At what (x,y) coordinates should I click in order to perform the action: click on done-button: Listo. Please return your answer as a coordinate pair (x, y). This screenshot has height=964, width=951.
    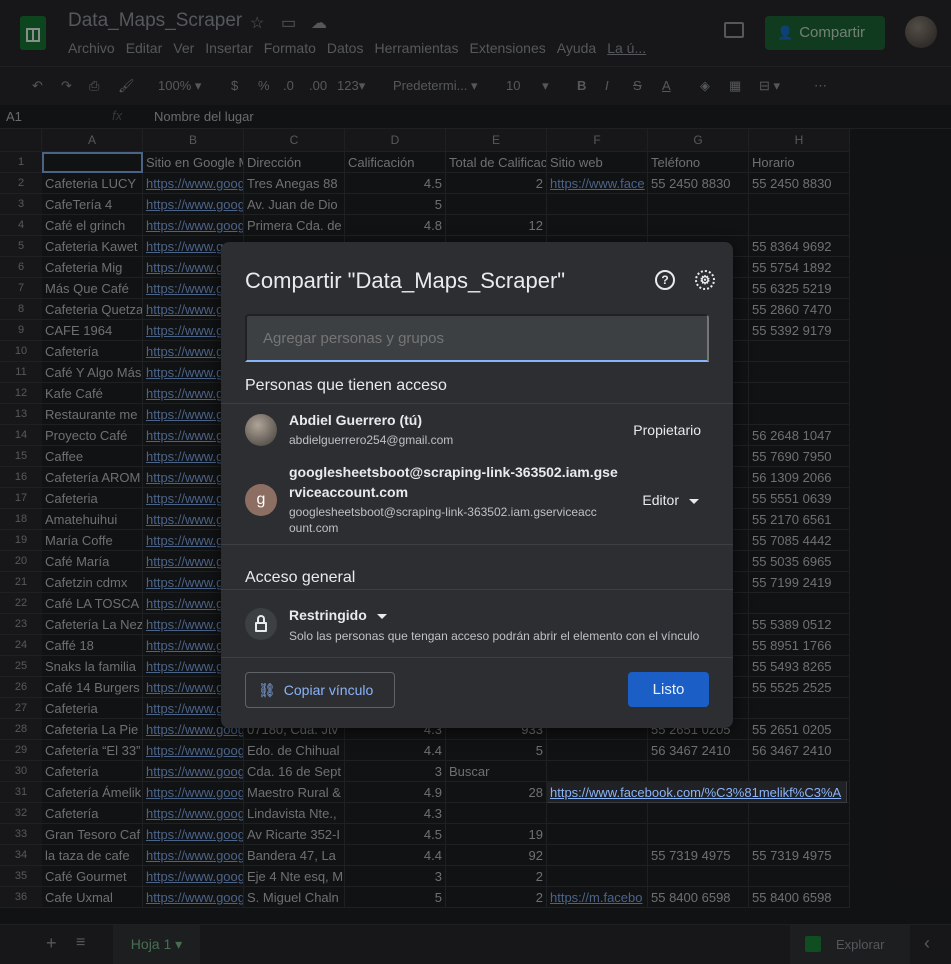
    Looking at the image, I should click on (668, 689).